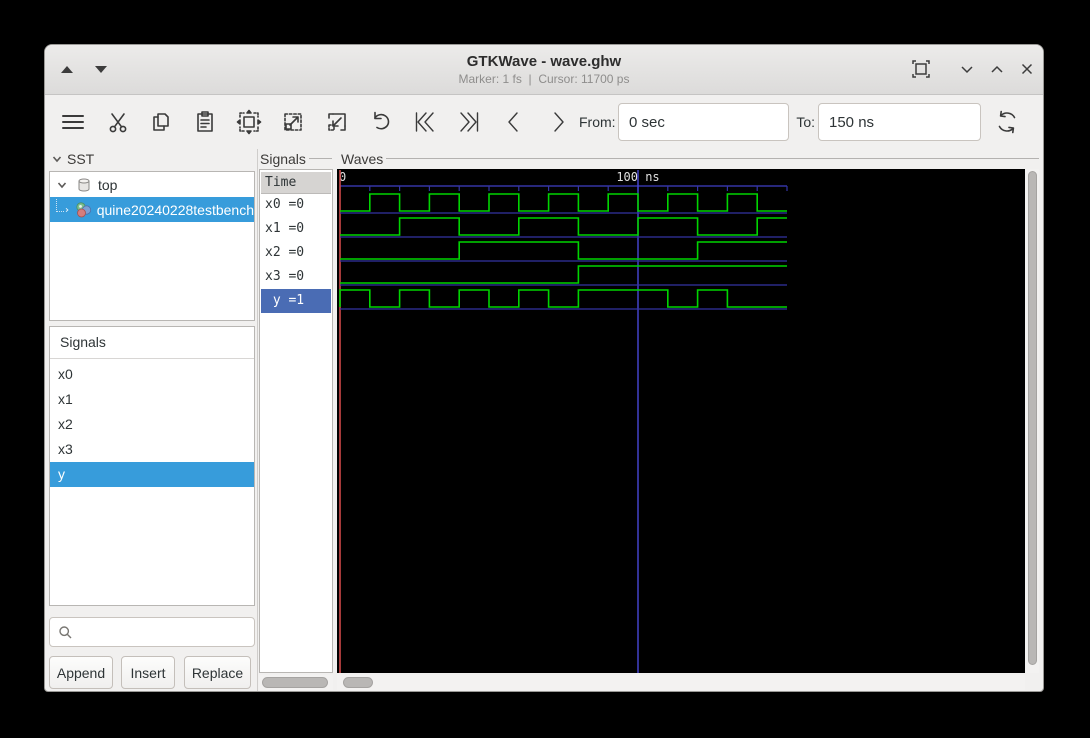 The width and height of the screenshot is (1090, 738). Describe the element at coordinates (283, 159) in the screenshot. I see `names-frame-label: Signals` at that location.